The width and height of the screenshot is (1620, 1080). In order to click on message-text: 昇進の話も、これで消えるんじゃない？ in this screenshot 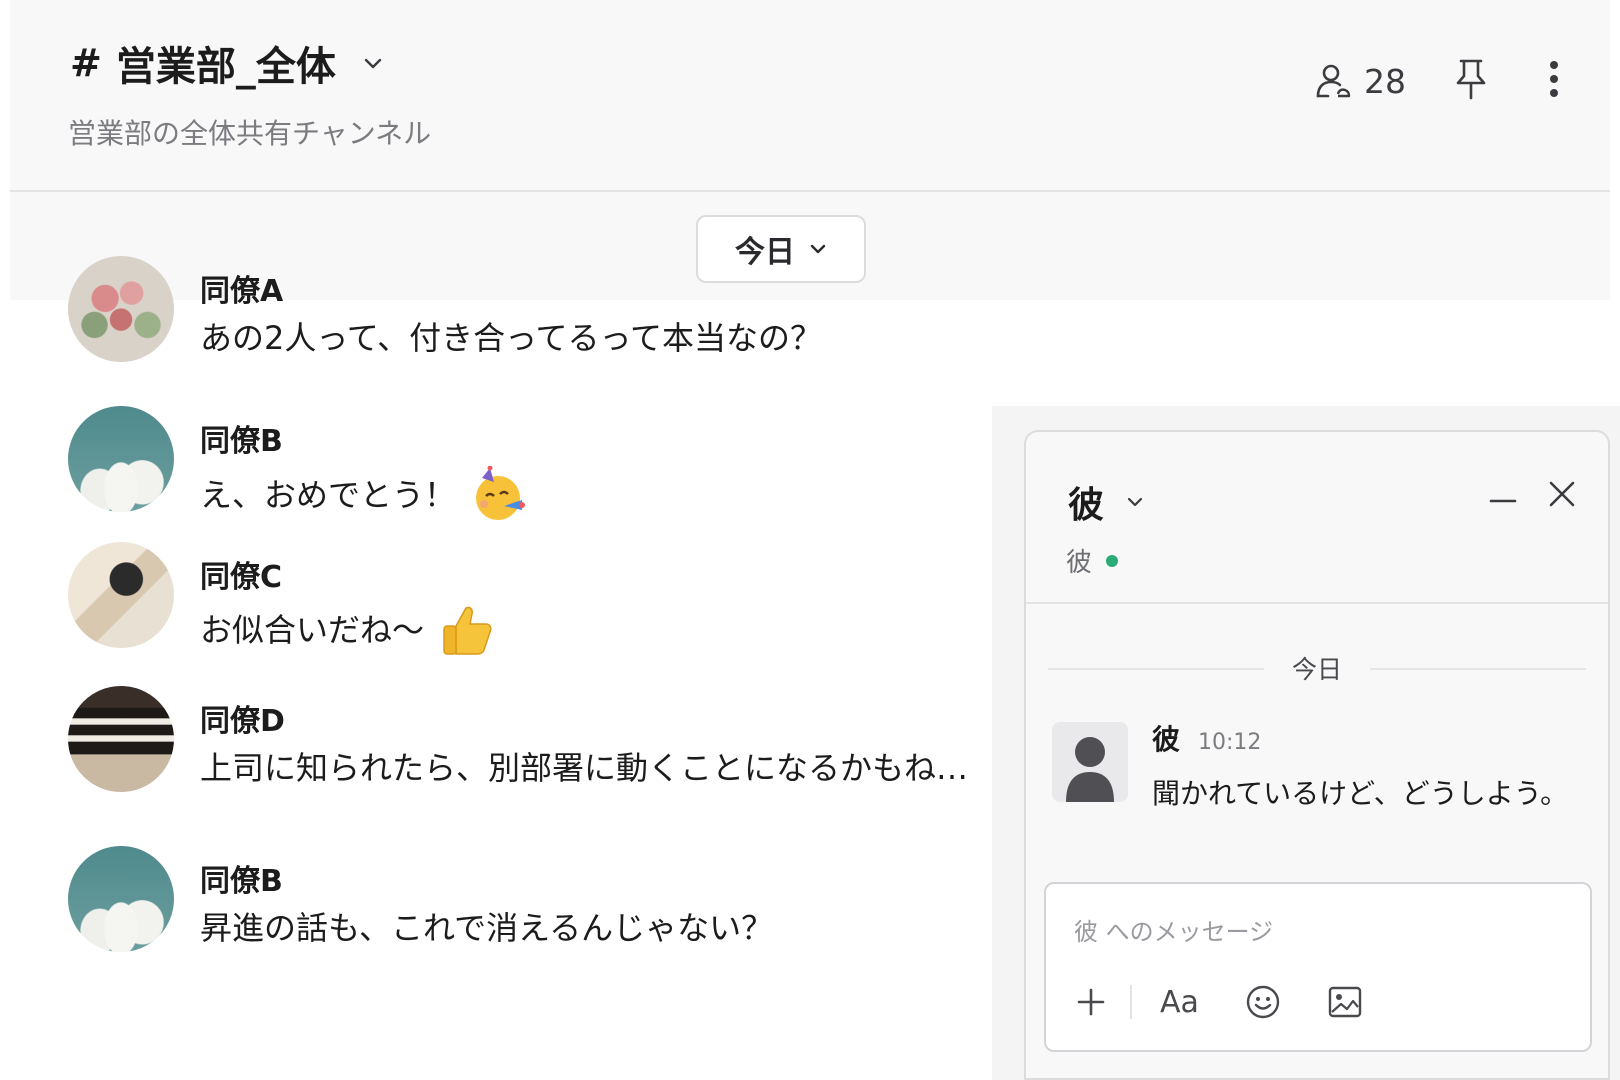, I will do `click(487, 928)`.